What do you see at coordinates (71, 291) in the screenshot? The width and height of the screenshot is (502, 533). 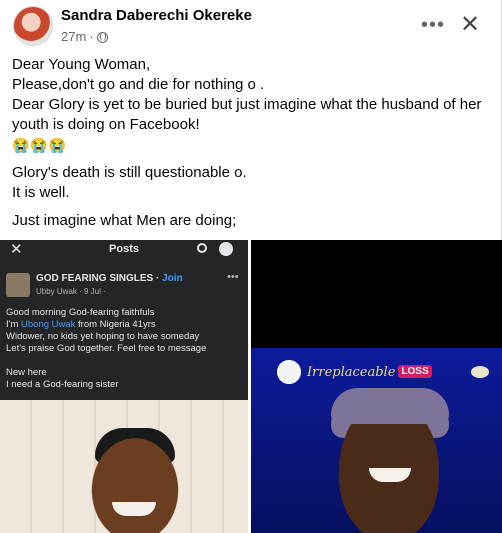 I see `group-post-meta: Ubby Uwak · 9 Jul ·` at bounding box center [71, 291].